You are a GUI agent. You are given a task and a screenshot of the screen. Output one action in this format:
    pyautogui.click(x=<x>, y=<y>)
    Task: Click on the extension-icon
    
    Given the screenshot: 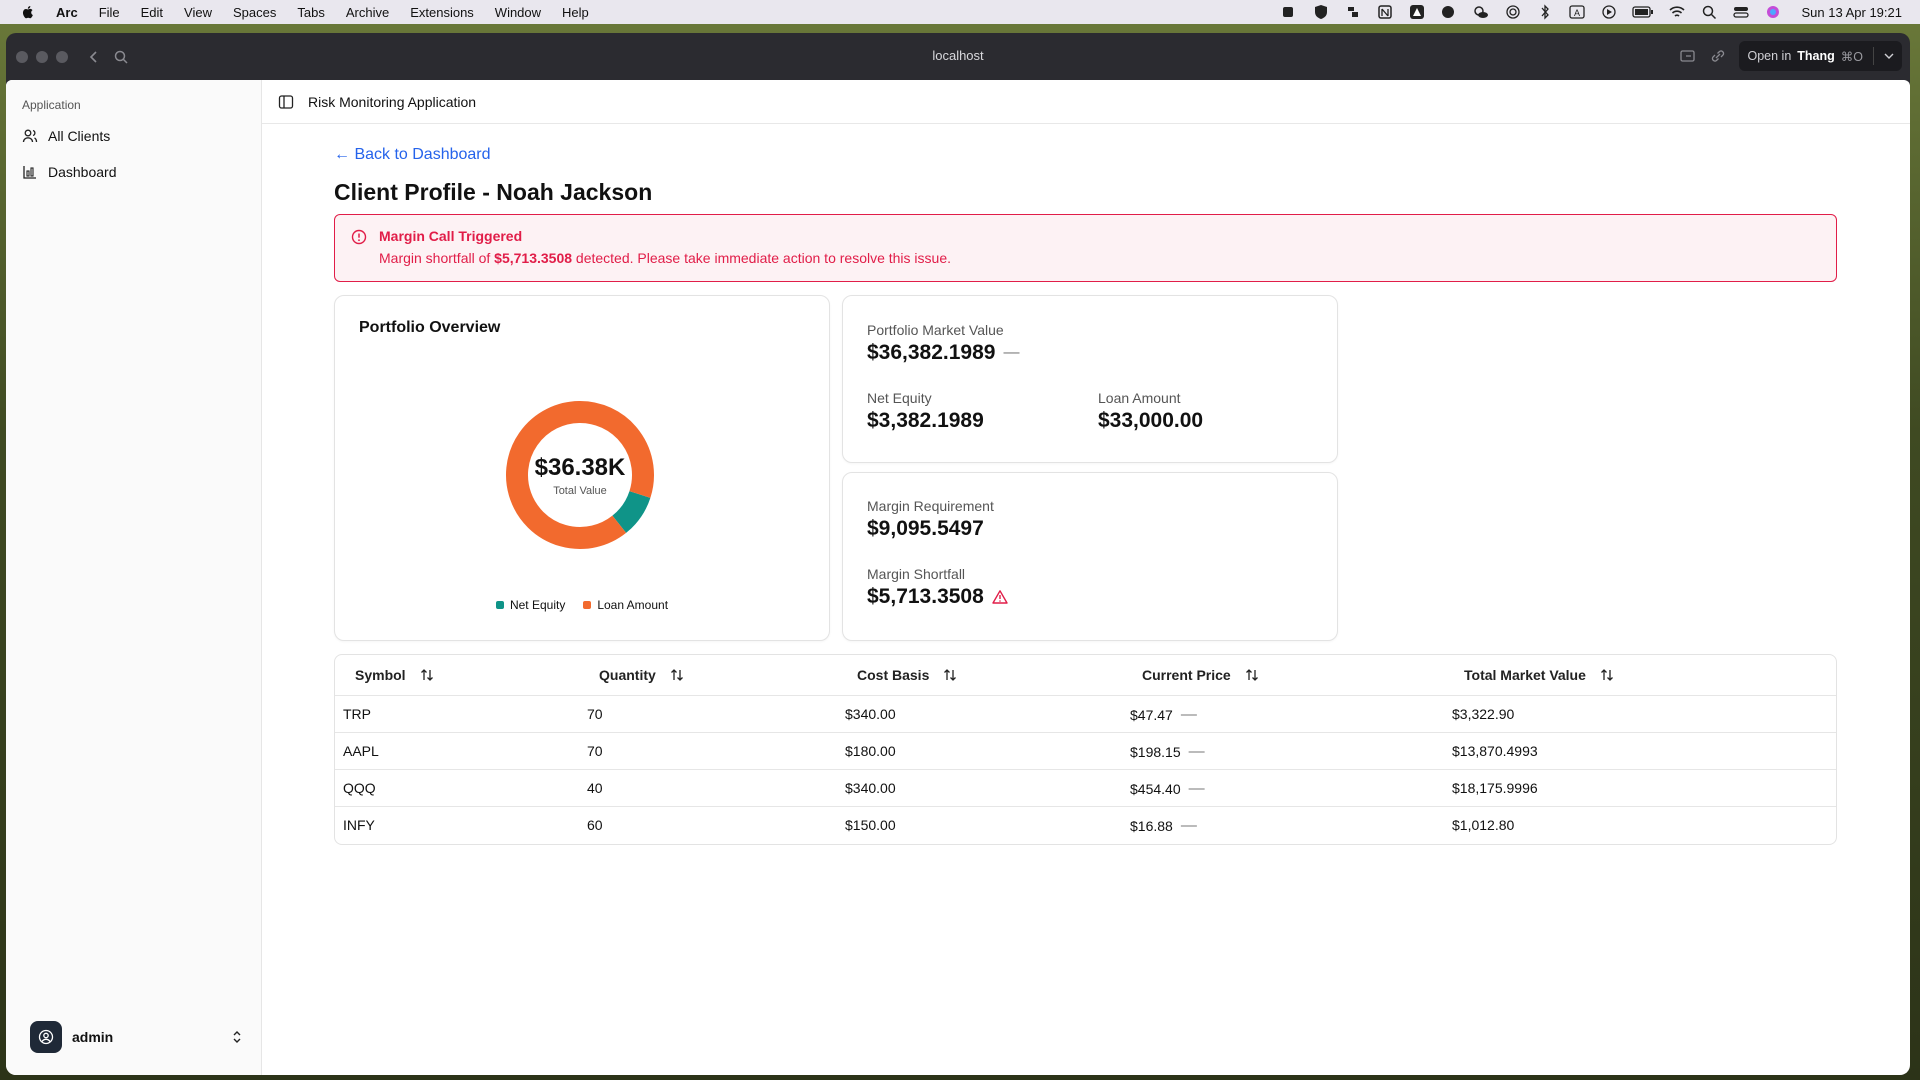 What is the action you would take?
    pyautogui.click(x=1353, y=12)
    